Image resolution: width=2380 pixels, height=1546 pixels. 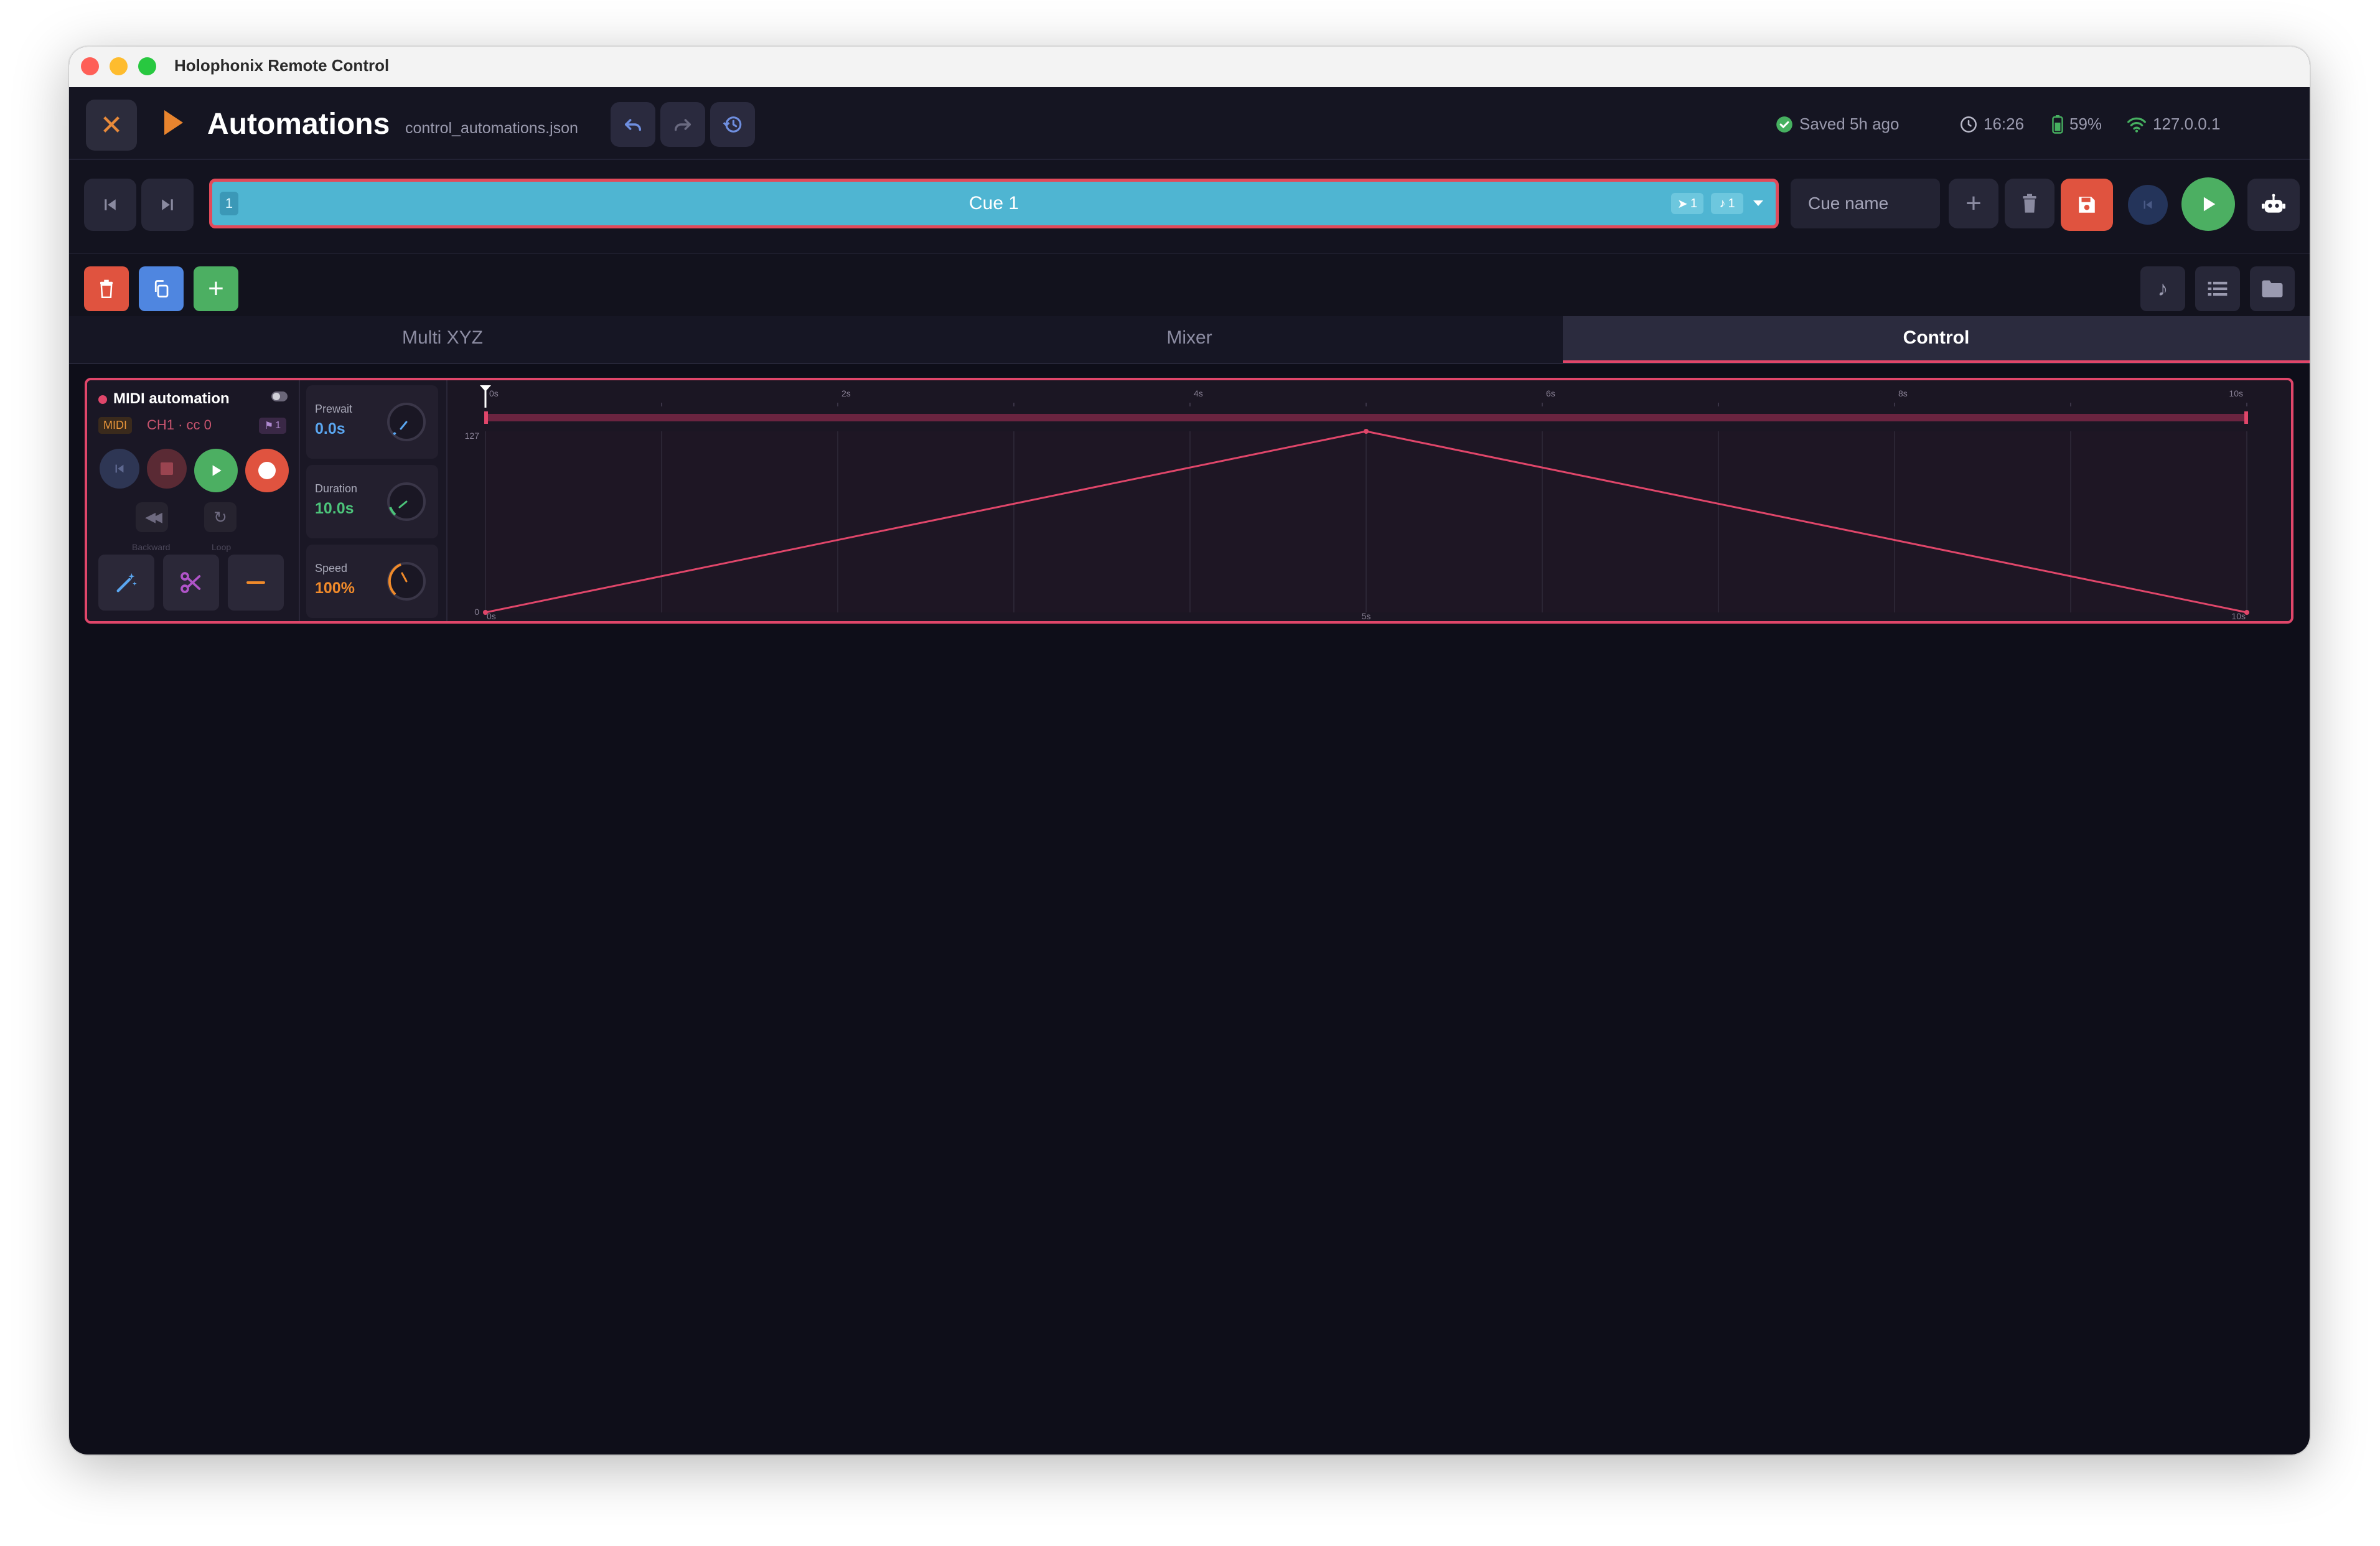 What do you see at coordinates (633, 124) in the screenshot?
I see `undo-button` at bounding box center [633, 124].